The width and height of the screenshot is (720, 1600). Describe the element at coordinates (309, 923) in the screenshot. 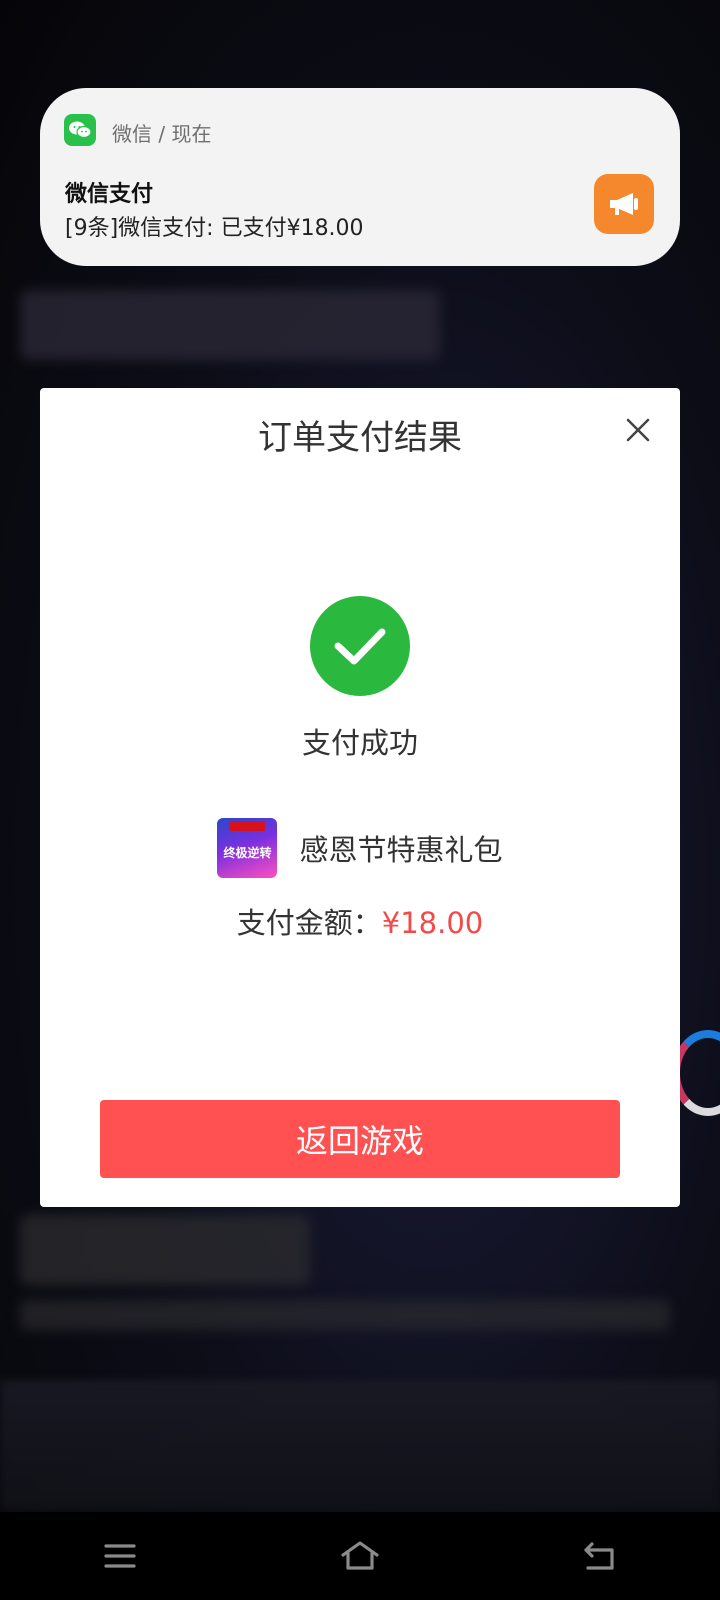

I see `amount-label: 支付金额：` at that location.